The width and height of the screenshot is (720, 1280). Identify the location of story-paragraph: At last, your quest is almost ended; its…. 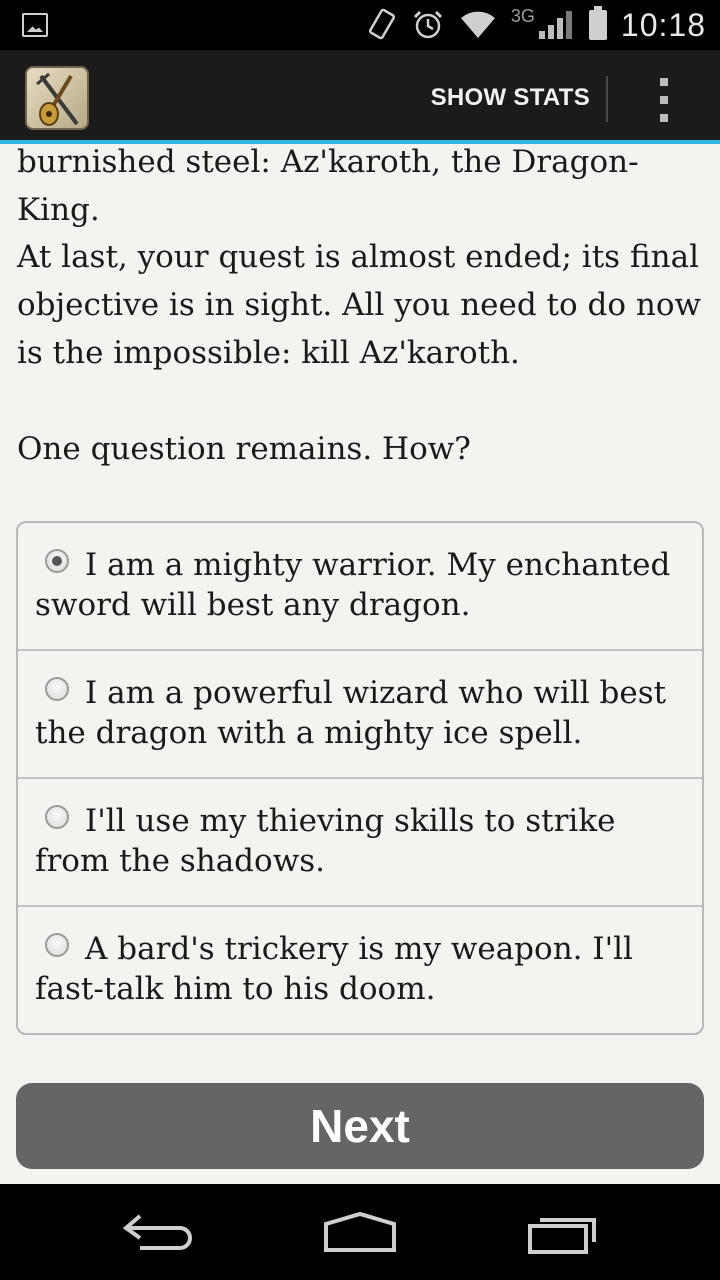
(359, 305).